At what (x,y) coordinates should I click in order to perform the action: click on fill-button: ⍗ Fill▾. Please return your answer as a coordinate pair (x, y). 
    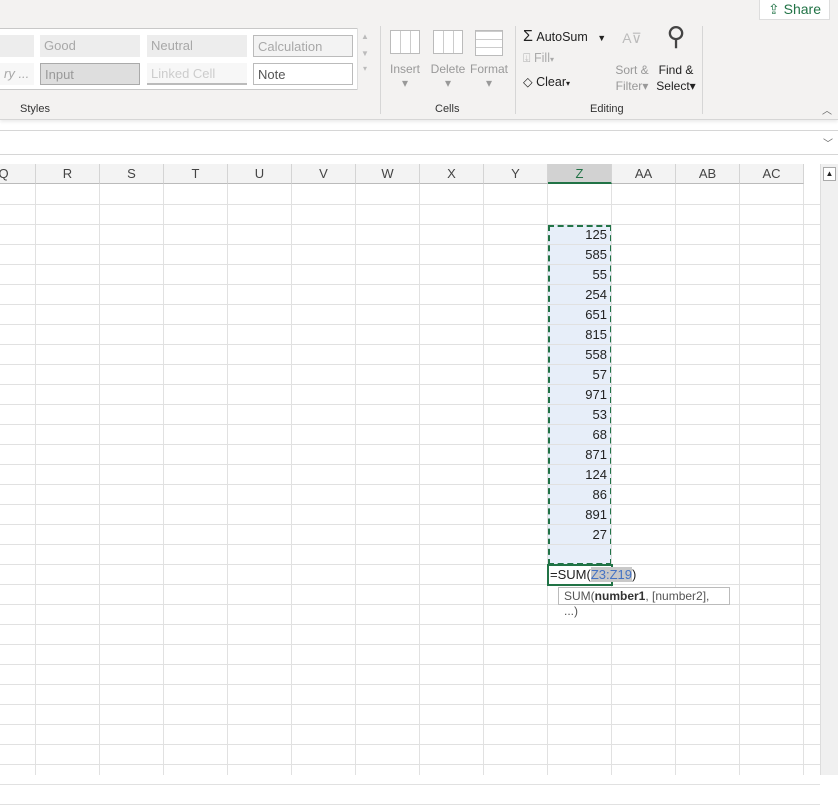
    Looking at the image, I should click on (538, 58).